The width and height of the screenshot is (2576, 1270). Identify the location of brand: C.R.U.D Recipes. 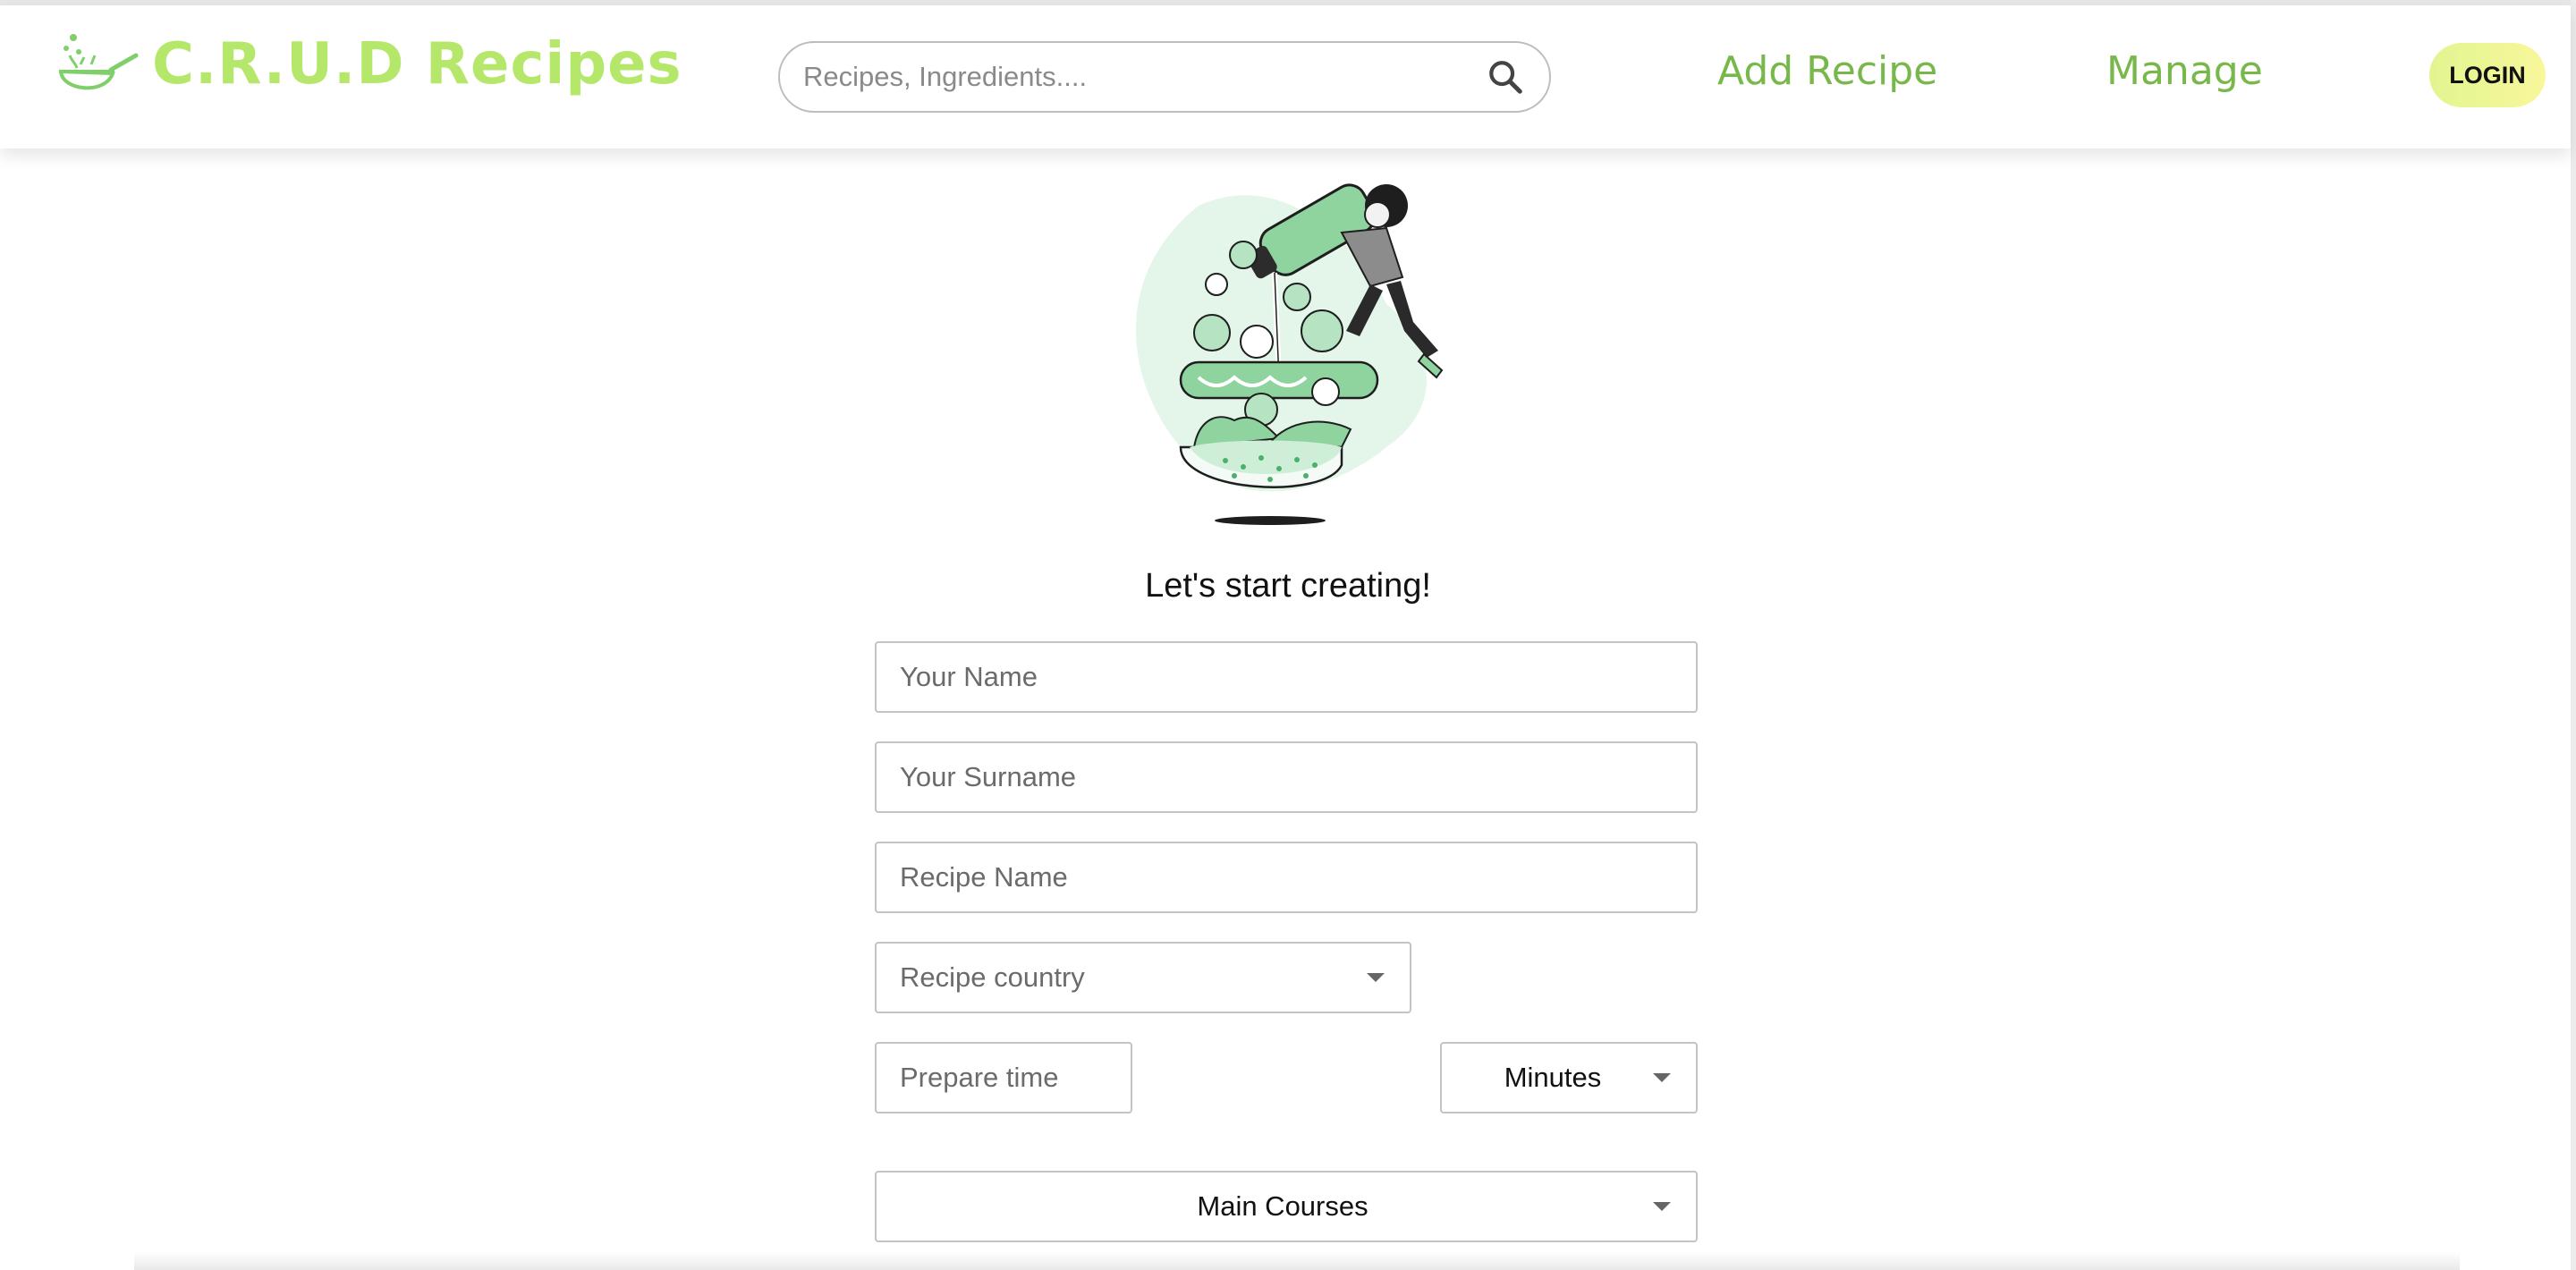
(368, 64).